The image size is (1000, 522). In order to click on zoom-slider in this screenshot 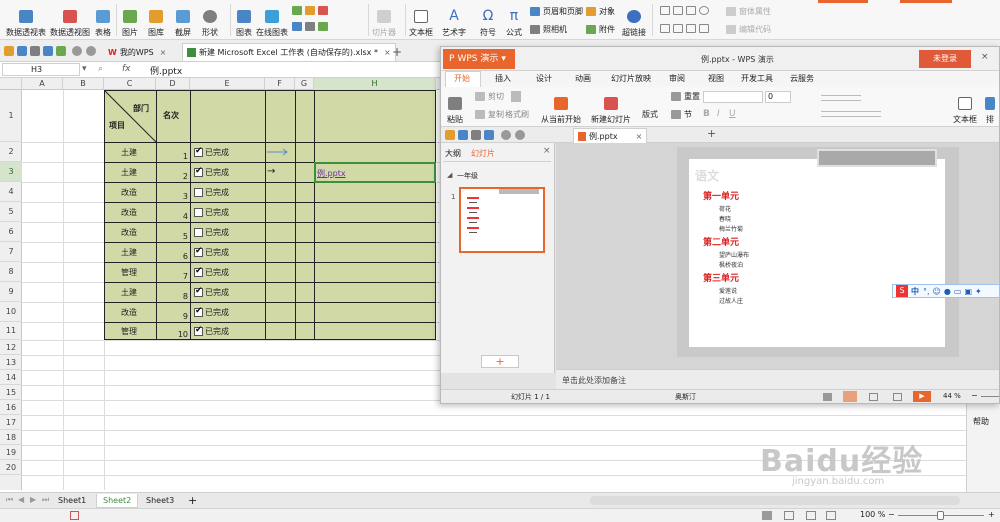, I will do `click(990, 396)`.